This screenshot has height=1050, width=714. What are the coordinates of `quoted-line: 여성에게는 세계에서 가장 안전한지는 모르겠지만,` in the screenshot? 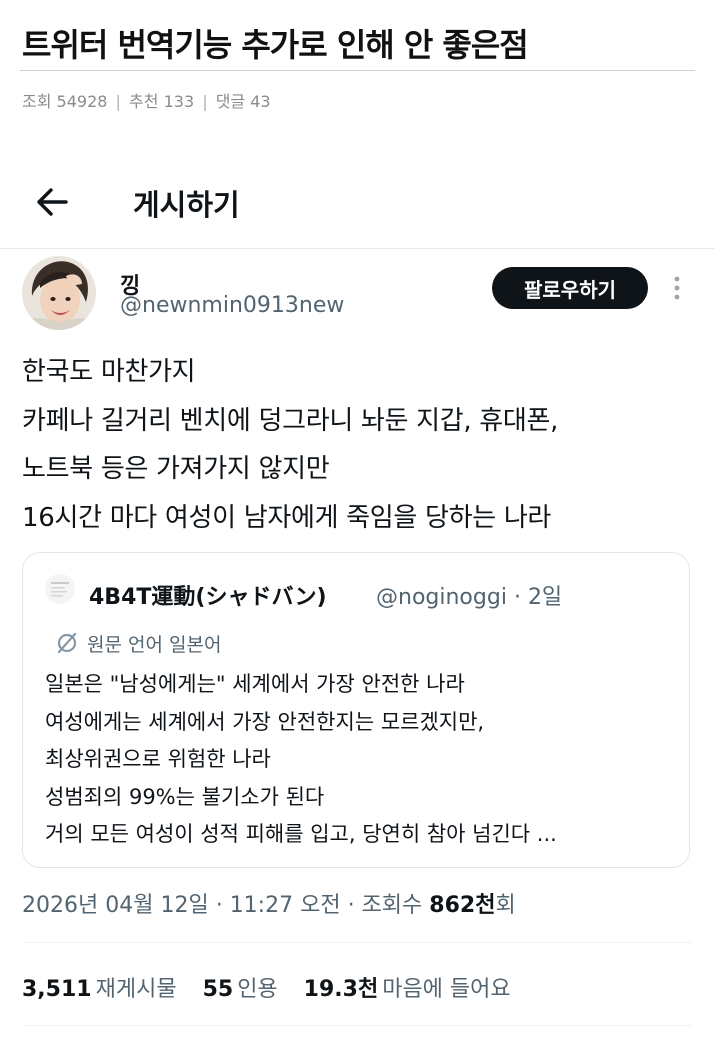 It's located at (265, 721).